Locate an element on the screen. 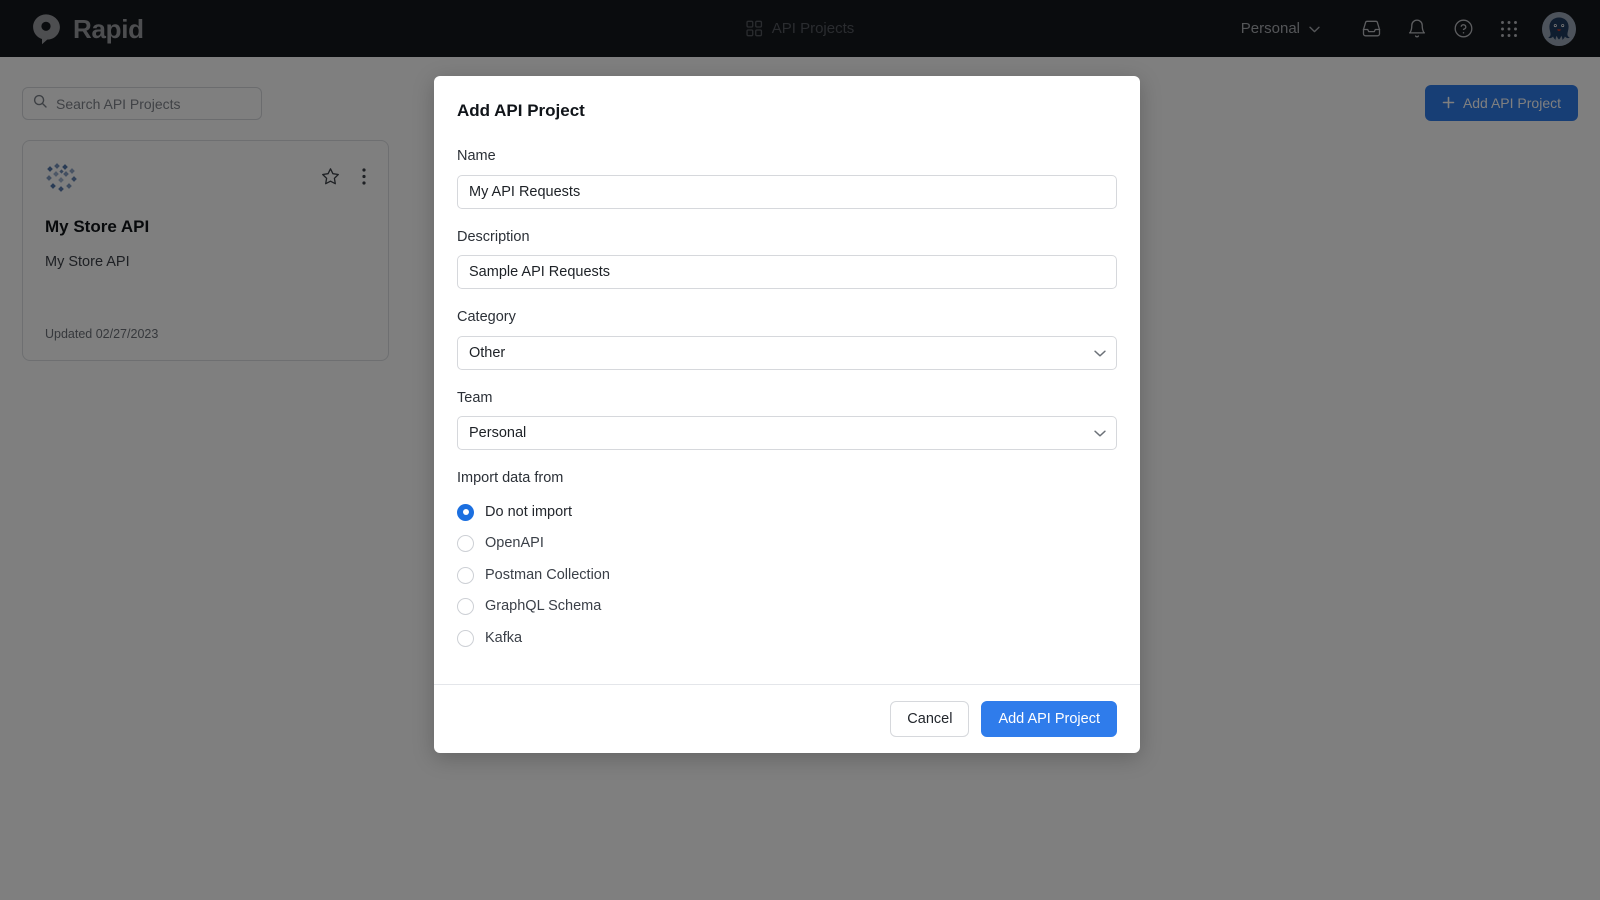  name-input is located at coordinates (787, 191).